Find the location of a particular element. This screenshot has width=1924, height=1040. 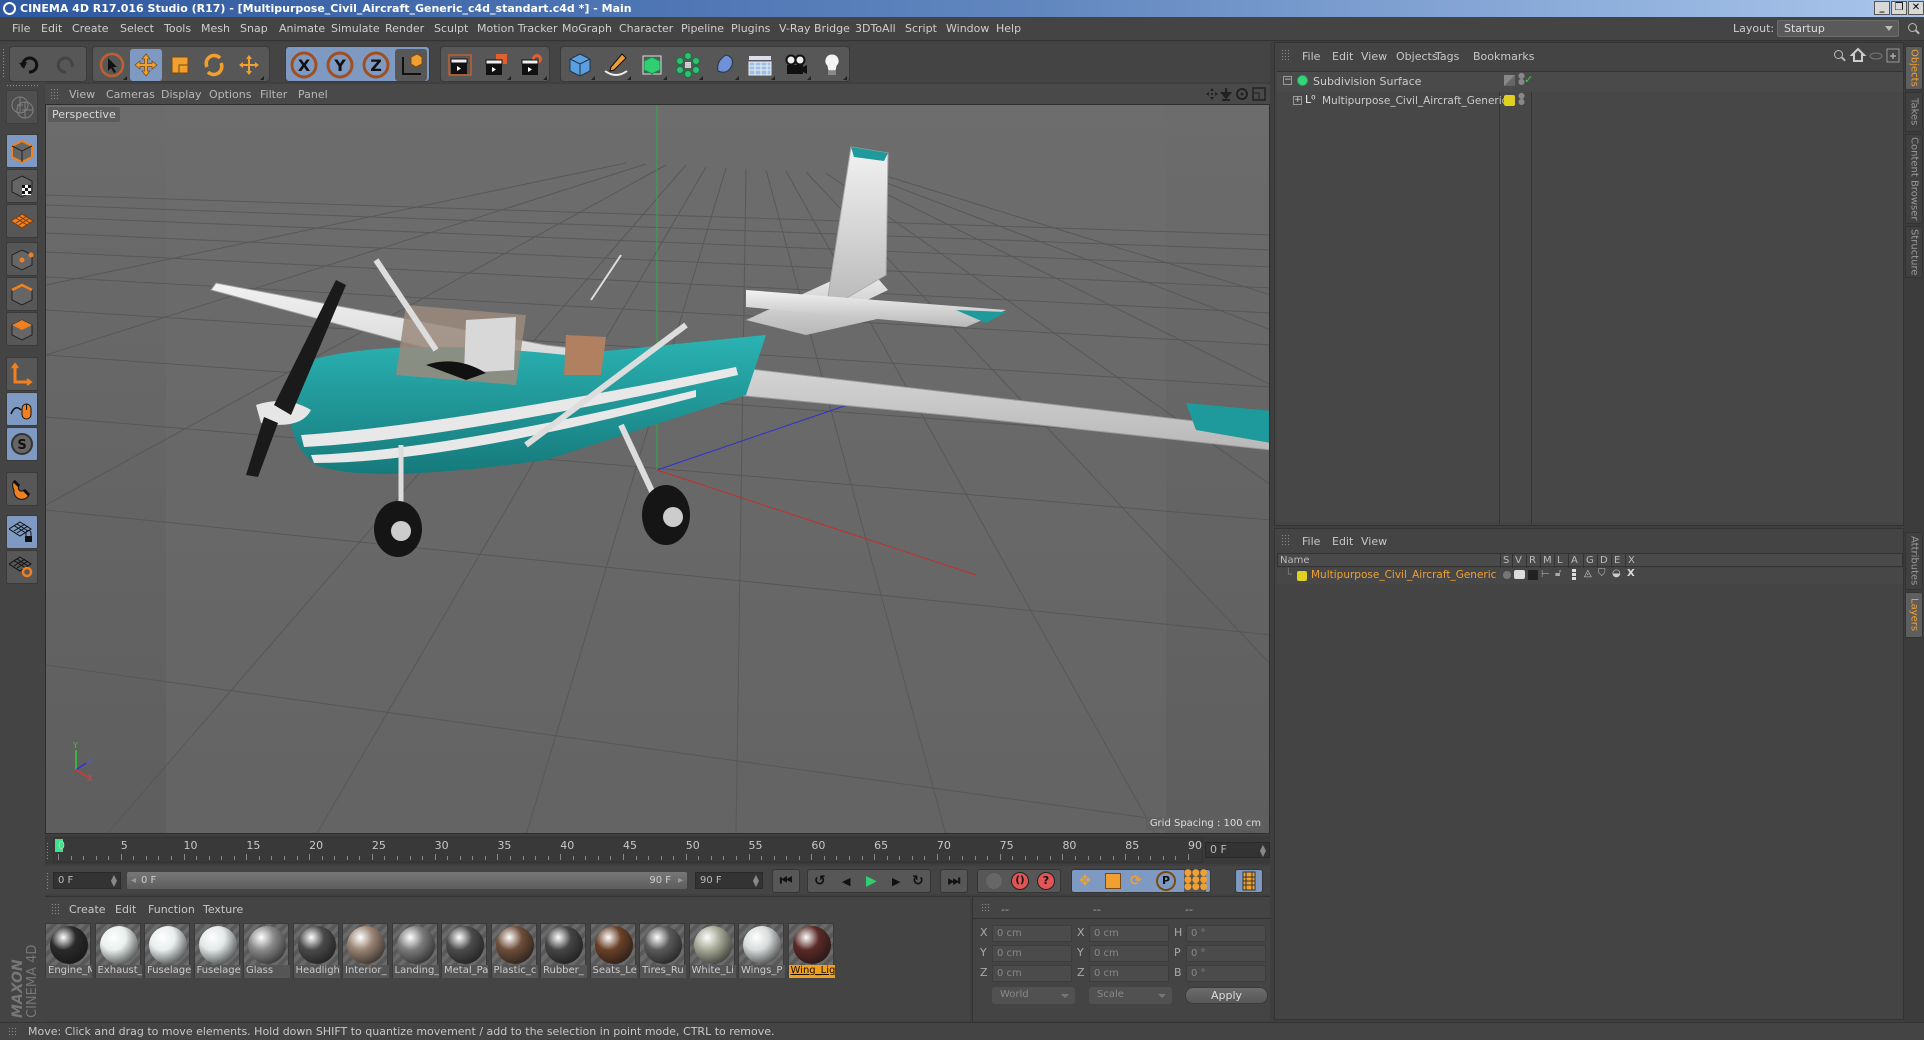

menu-animate: Animate is located at coordinates (302, 28).